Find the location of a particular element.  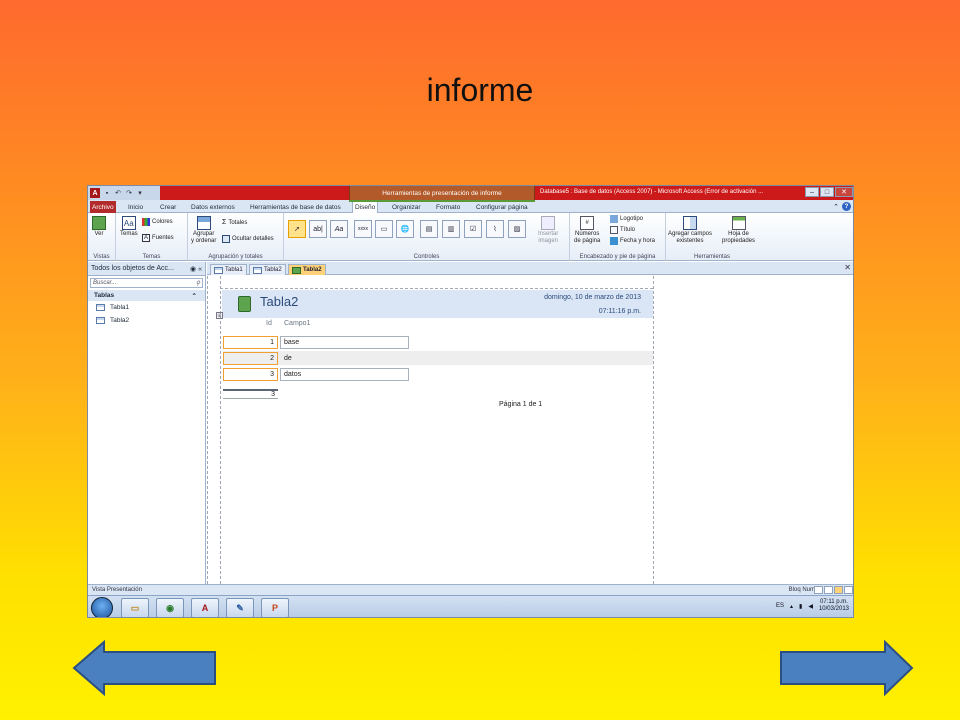

cell-campo1: base is located at coordinates (344, 342).